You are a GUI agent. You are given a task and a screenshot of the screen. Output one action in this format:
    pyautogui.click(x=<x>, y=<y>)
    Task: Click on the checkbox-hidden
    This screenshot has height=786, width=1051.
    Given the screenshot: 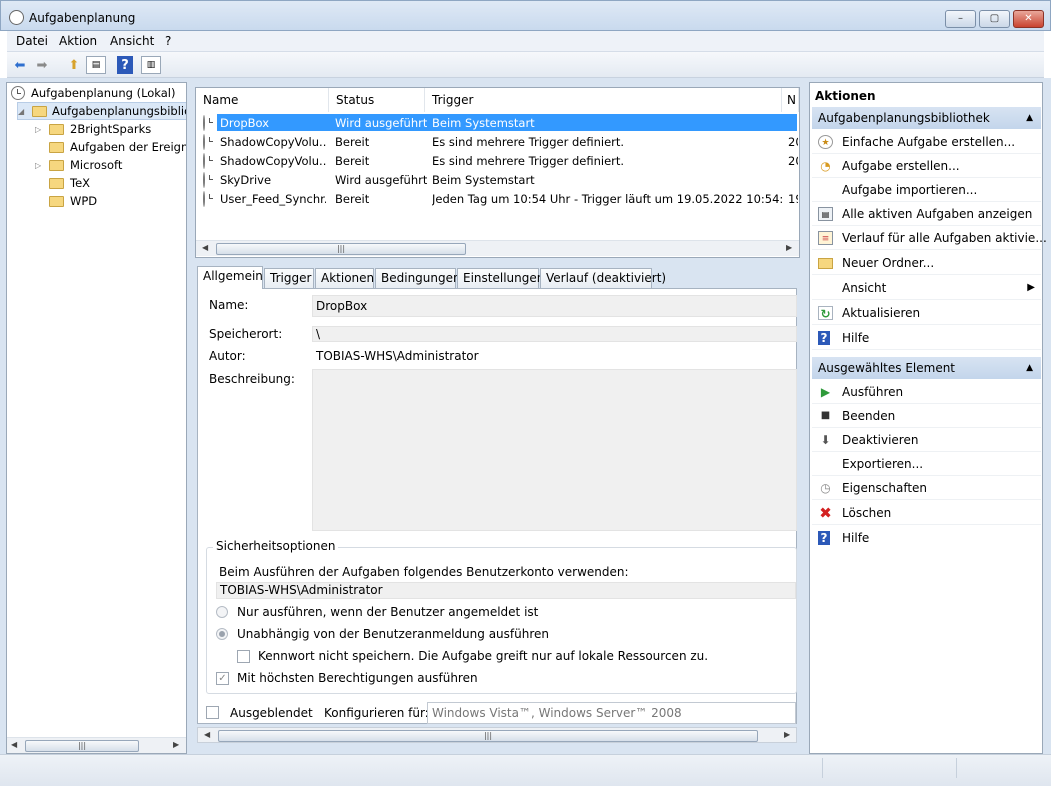 What is the action you would take?
    pyautogui.click(x=212, y=712)
    